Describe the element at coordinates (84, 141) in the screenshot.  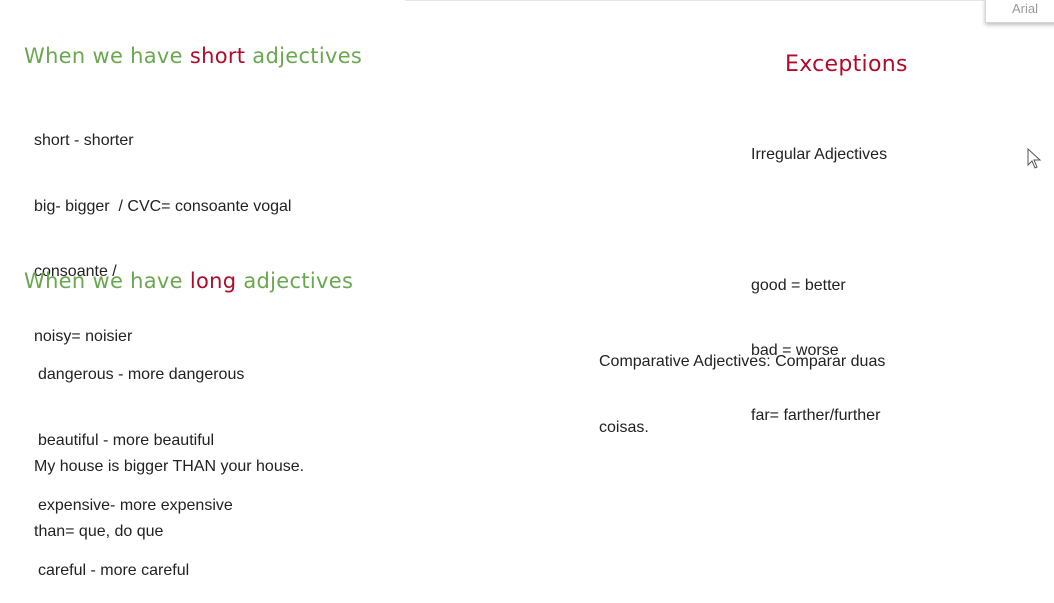
I see `text-line: short - shorter` at that location.